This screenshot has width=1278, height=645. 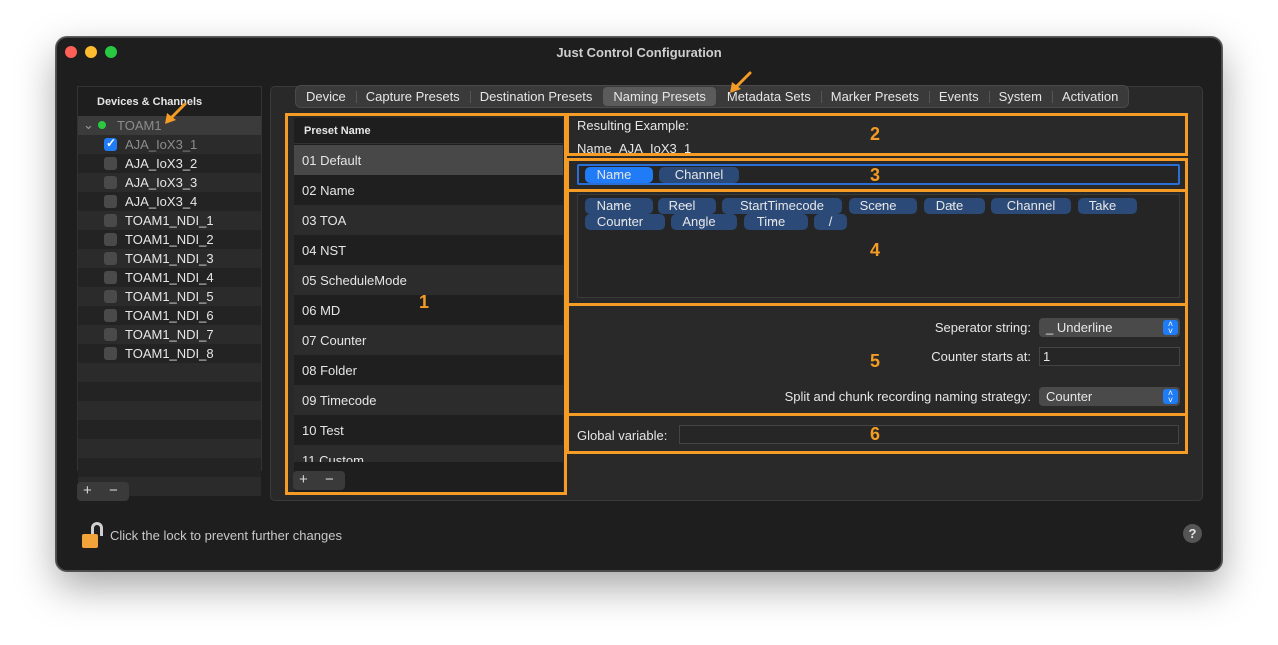 What do you see at coordinates (161, 144) in the screenshot?
I see `channel-label: AJA_IoX3_1` at bounding box center [161, 144].